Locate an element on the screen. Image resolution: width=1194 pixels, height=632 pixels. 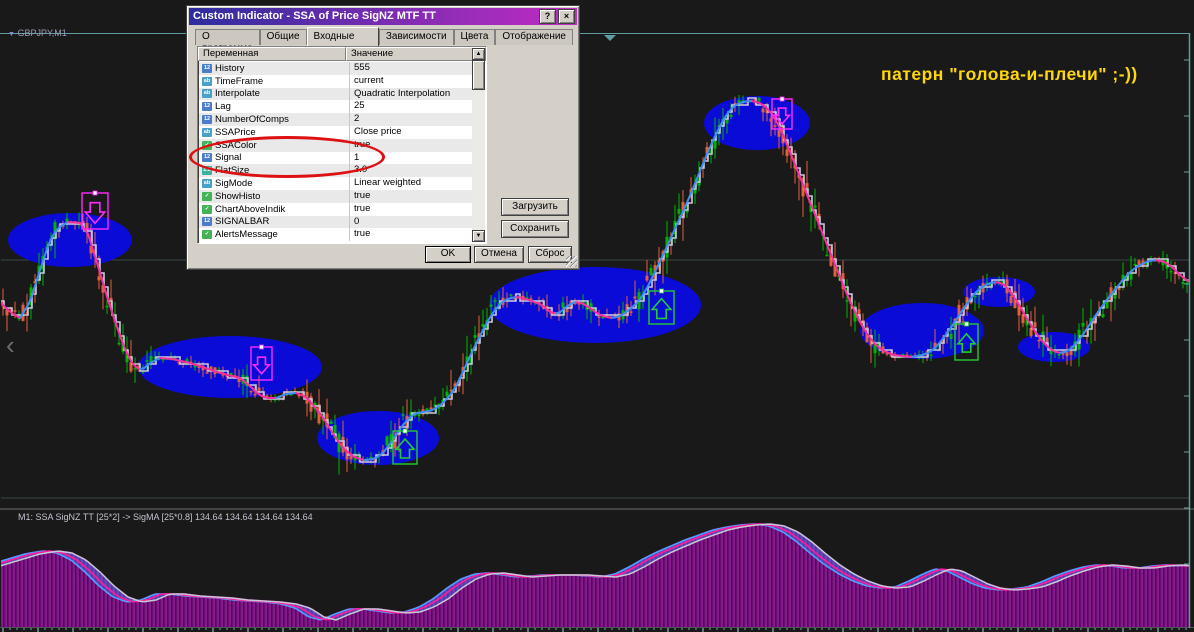
table-header: Переменная Значение is located at coordinates (342, 54).